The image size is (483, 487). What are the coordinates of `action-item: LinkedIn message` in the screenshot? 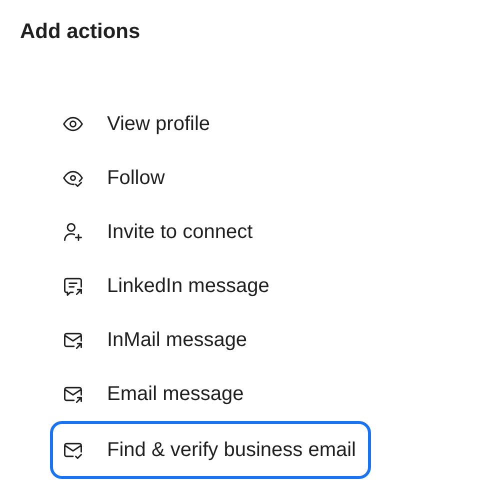 It's located at (166, 286).